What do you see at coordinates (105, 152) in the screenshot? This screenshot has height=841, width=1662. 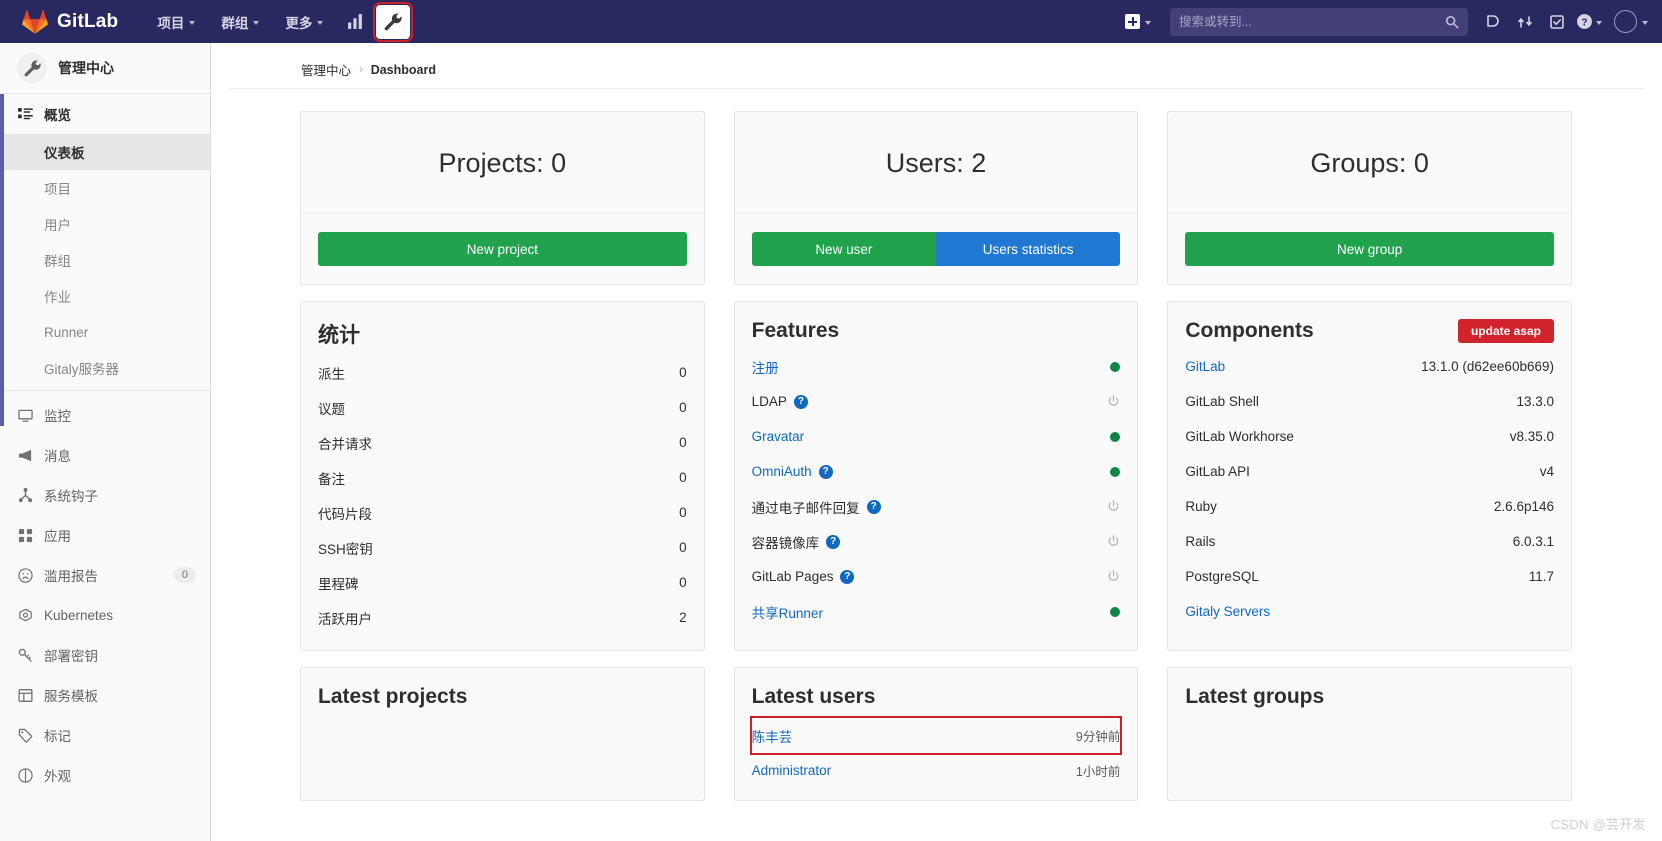 I see `sidebar-subitem-dashboard: 仪表板` at bounding box center [105, 152].